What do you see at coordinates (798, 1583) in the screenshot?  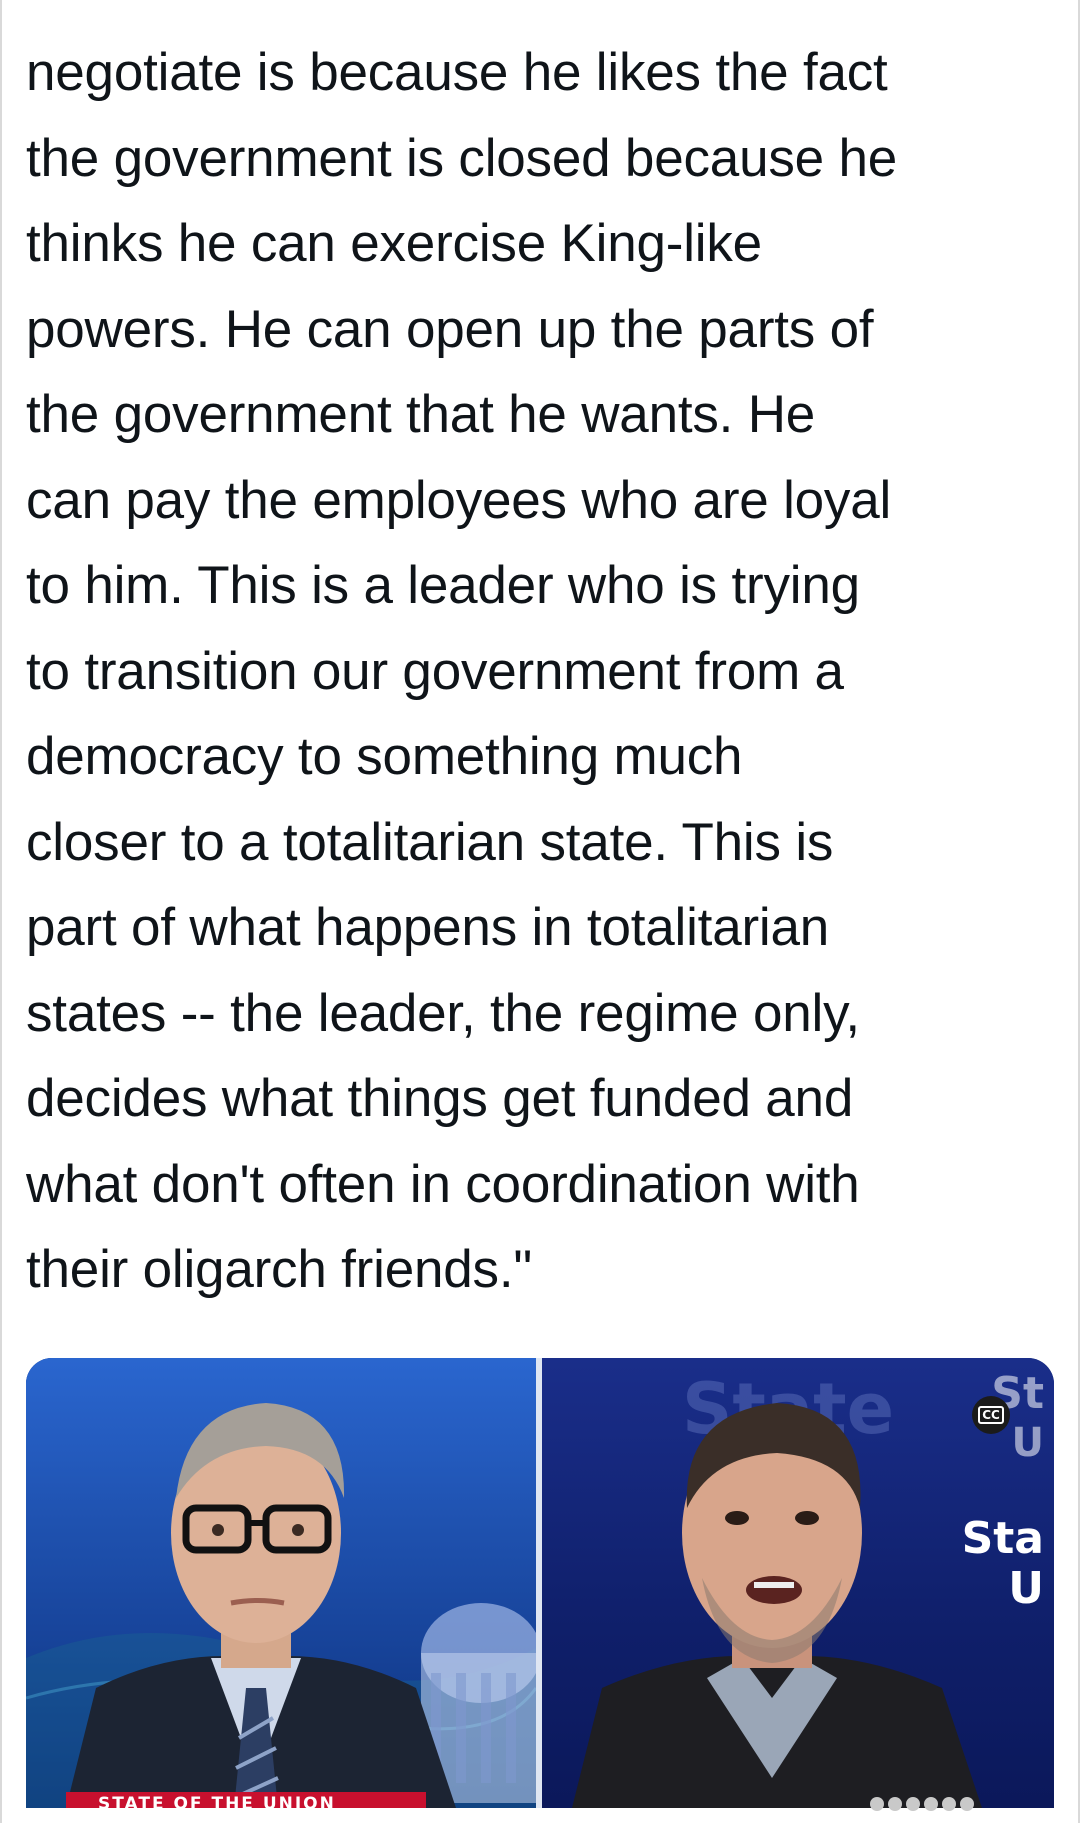 I see `video-right-pane: State St U Sta U CC` at bounding box center [798, 1583].